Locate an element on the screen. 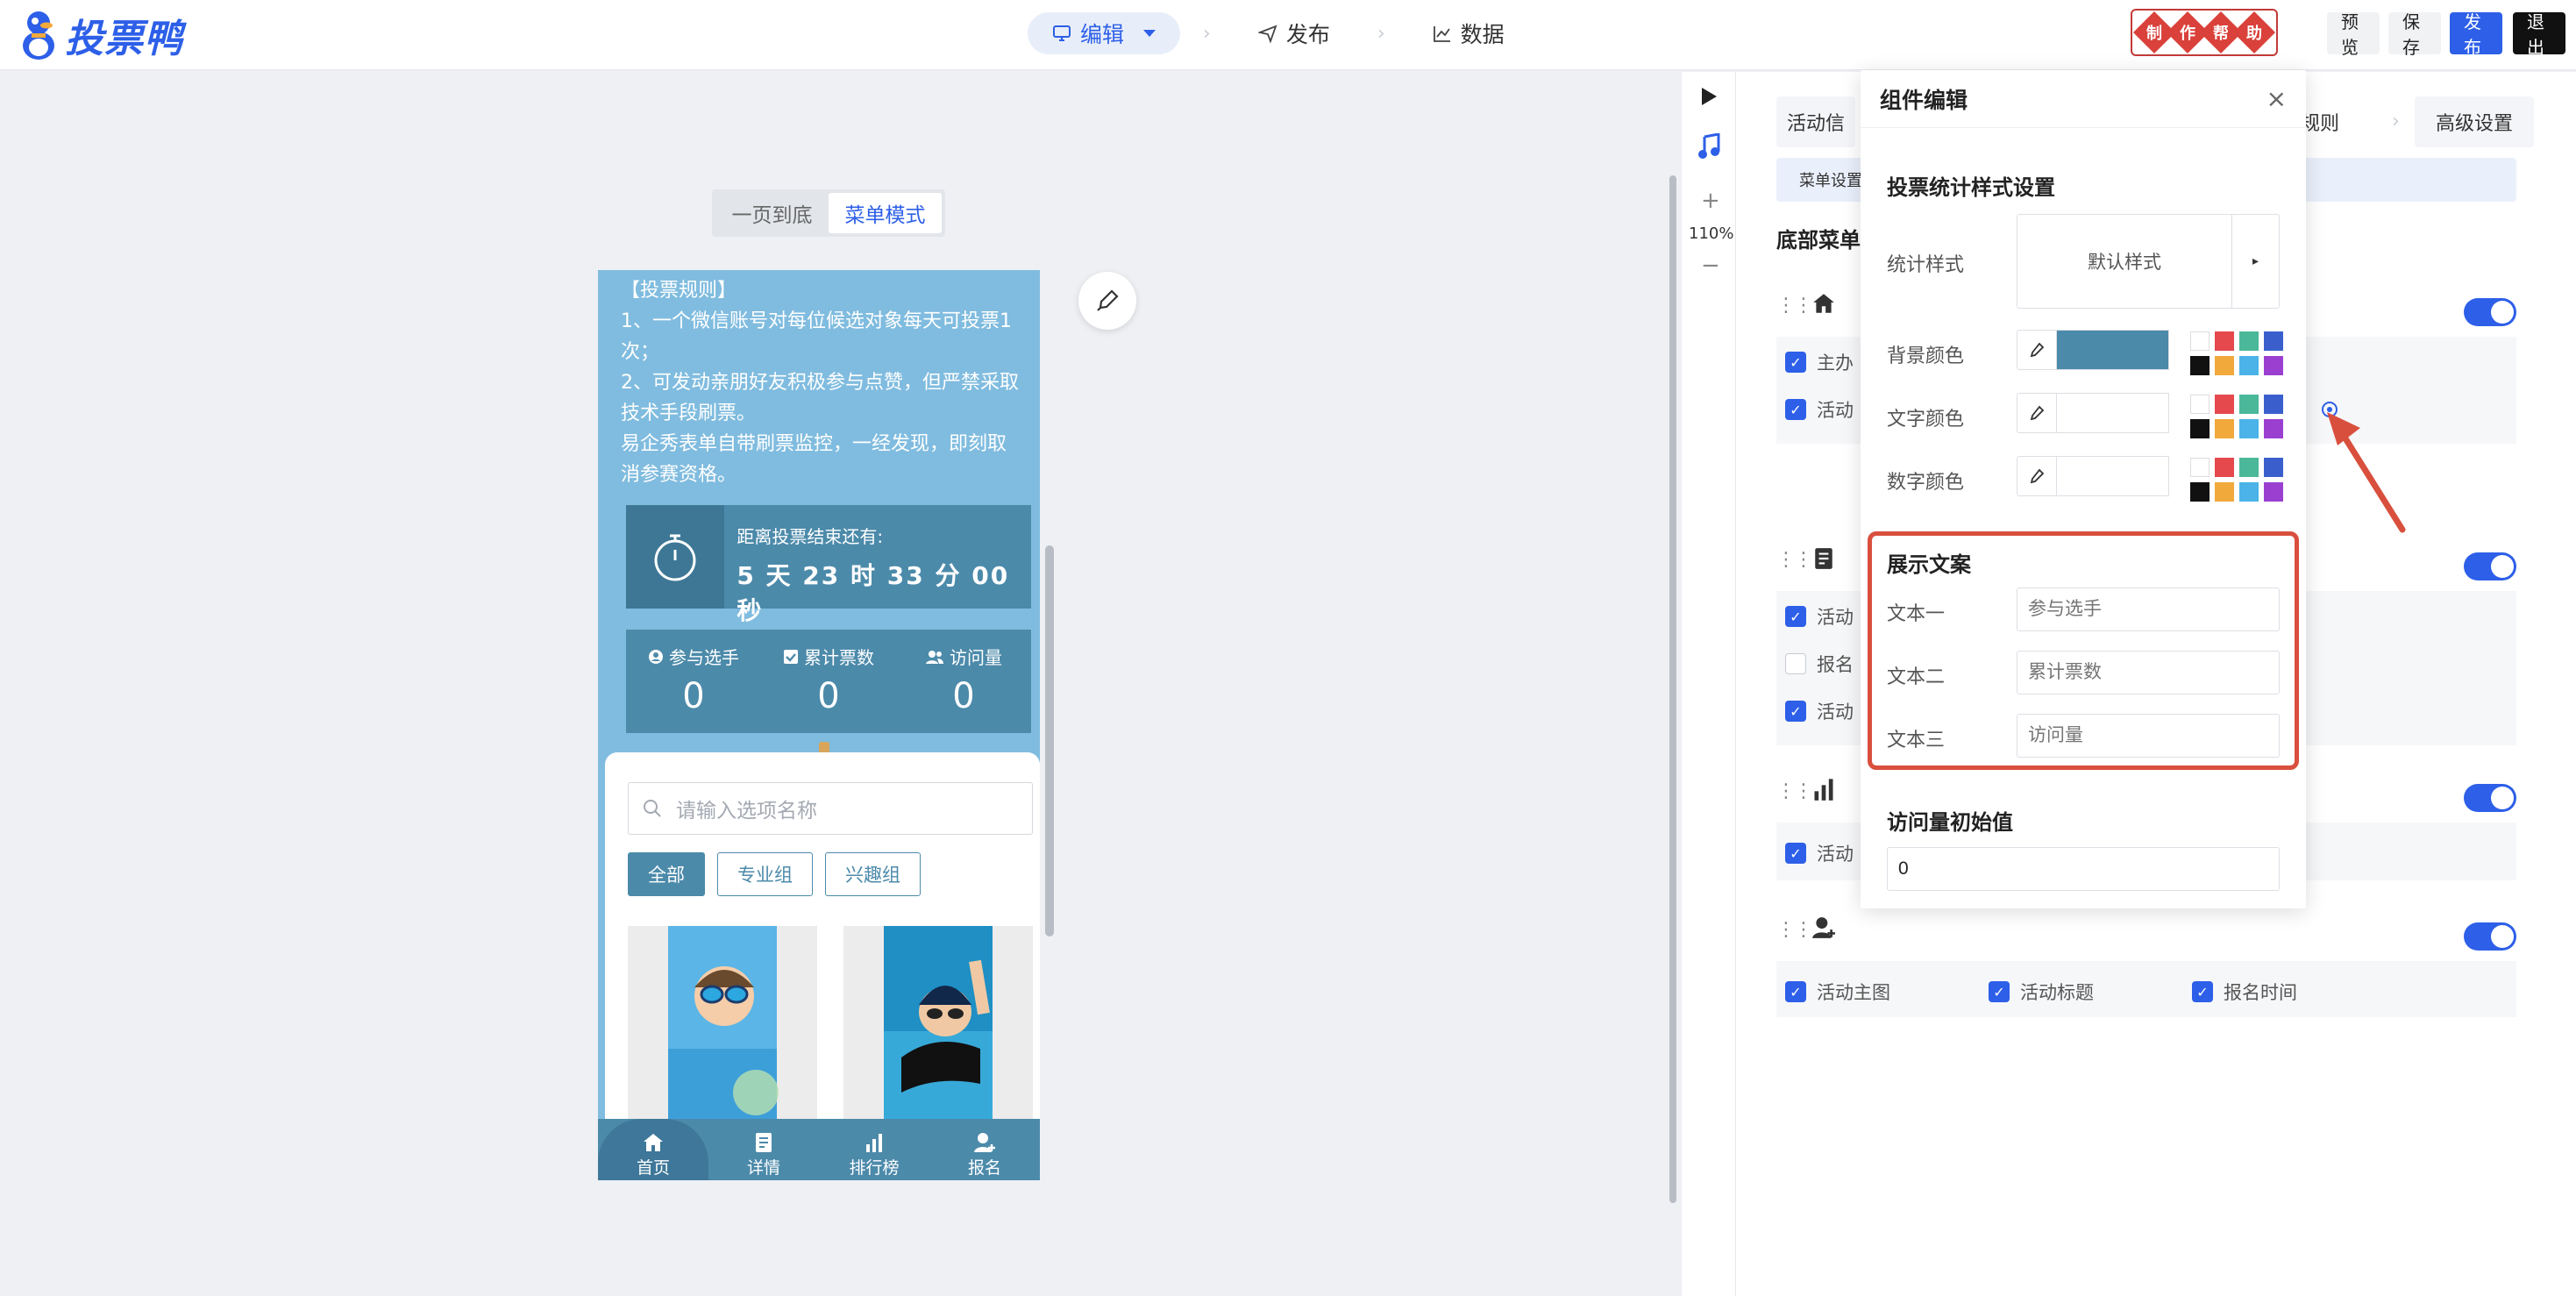 The image size is (2576, 1296). text2-input is located at coordinates (2148, 672).